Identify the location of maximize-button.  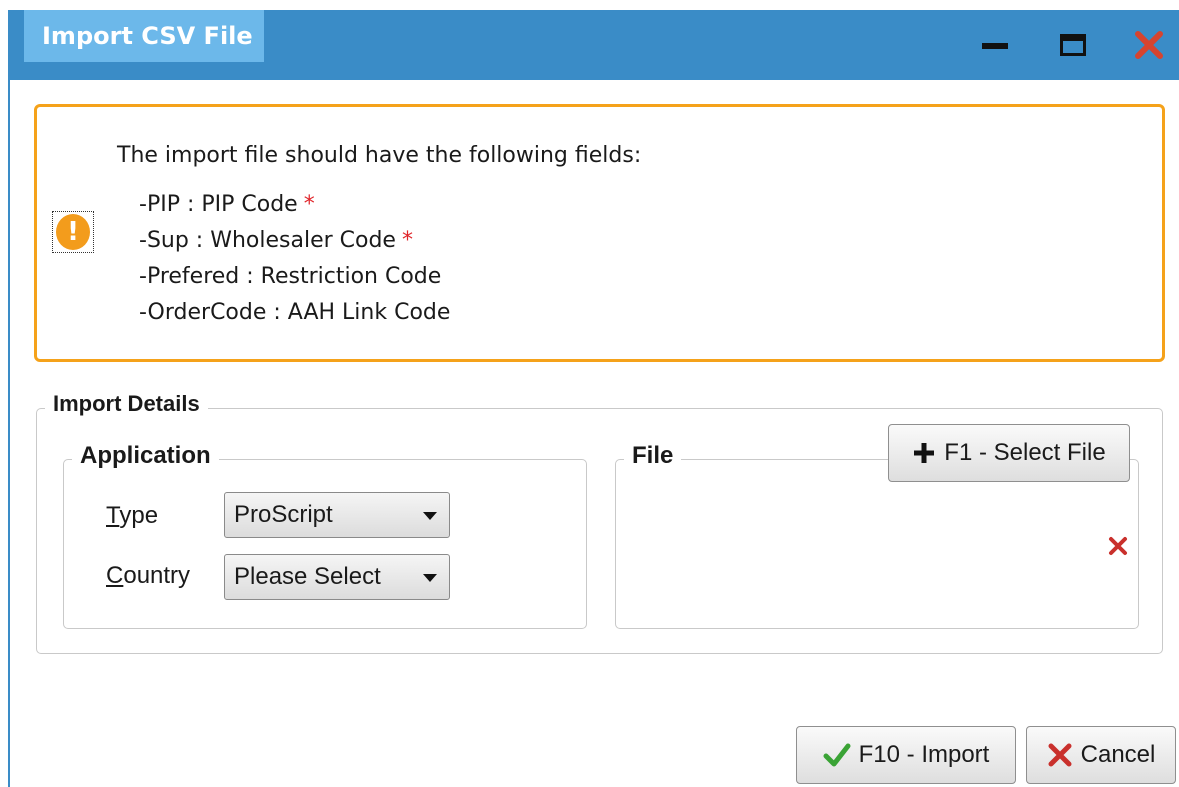
(1073, 45).